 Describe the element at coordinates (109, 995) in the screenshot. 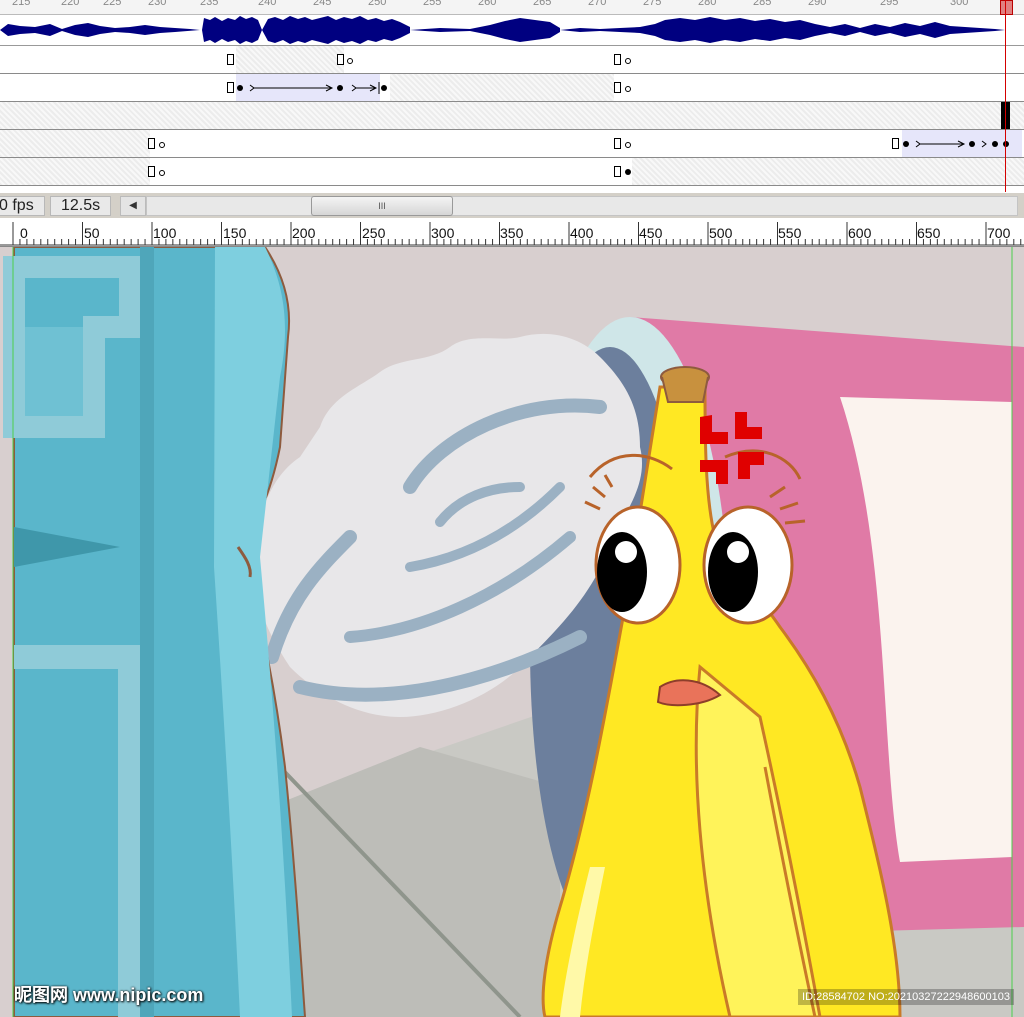

I see `site-watermark: 昵图网 www.nipic.com` at that location.